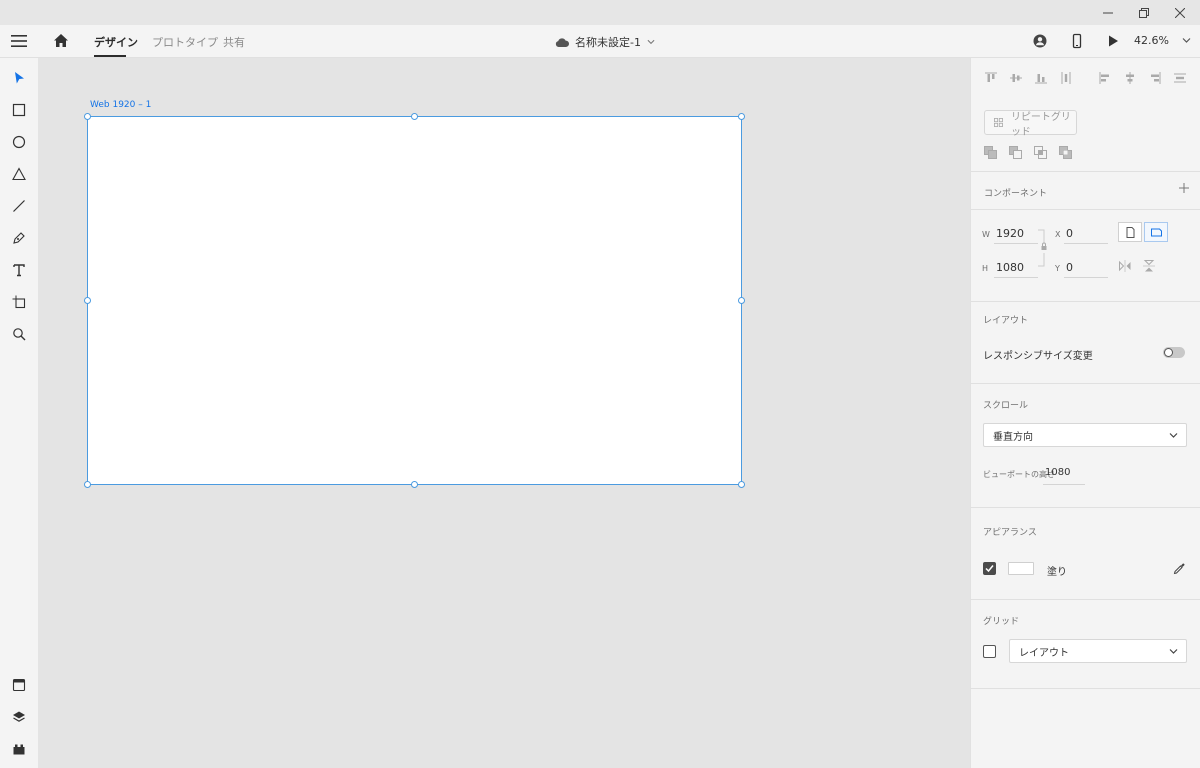 The height and width of the screenshot is (768, 1200). I want to click on rectangle-tool, so click(19, 110).